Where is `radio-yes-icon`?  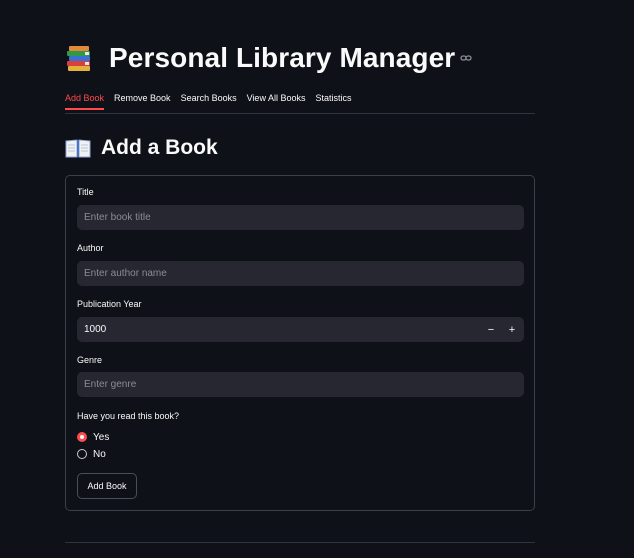
radio-yes-icon is located at coordinates (82, 437).